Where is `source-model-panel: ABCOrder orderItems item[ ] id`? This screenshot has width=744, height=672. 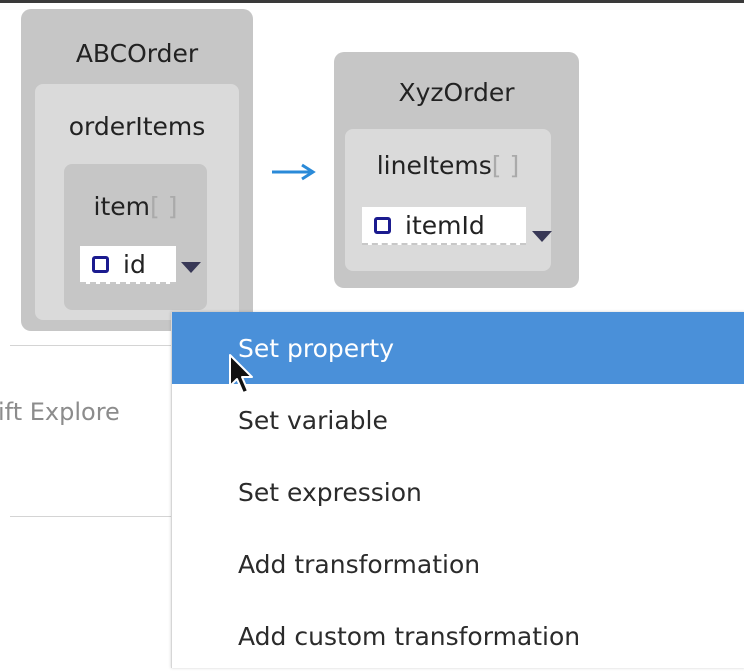 source-model-panel: ABCOrder orderItems item[ ] id is located at coordinates (137, 170).